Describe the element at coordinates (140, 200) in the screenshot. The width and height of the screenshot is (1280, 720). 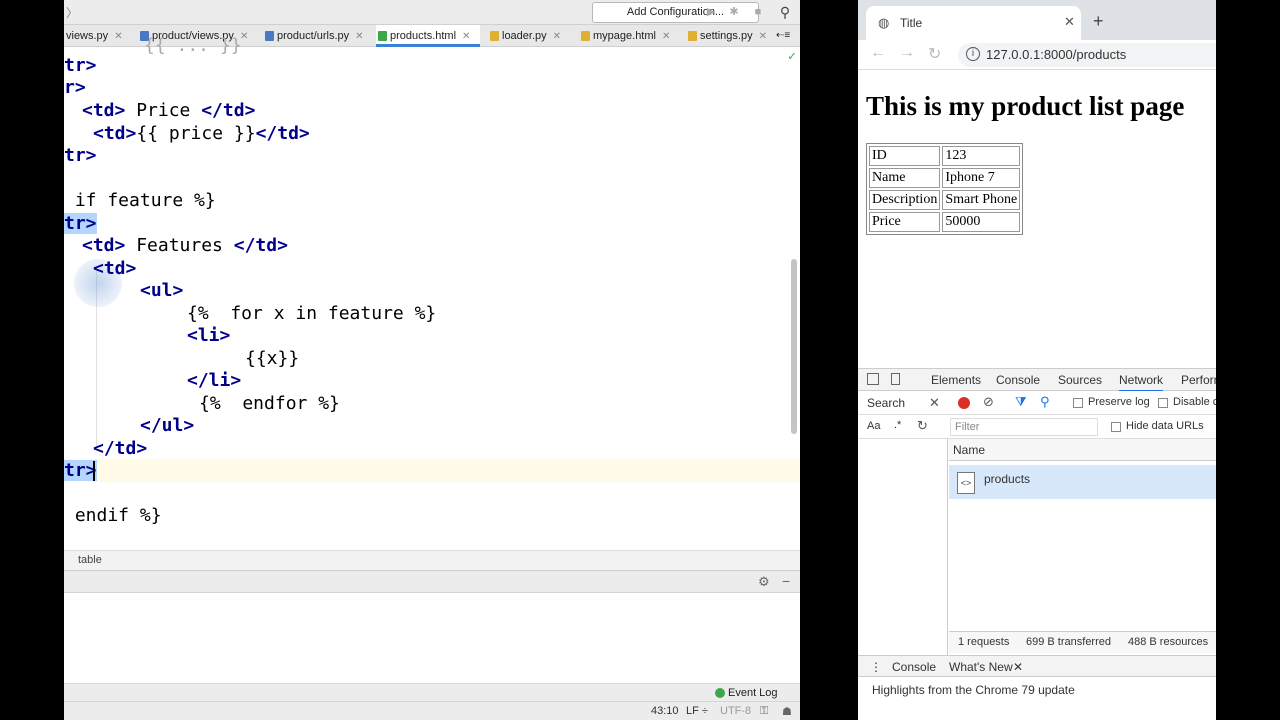
I see `code-line: if feature %}` at that location.